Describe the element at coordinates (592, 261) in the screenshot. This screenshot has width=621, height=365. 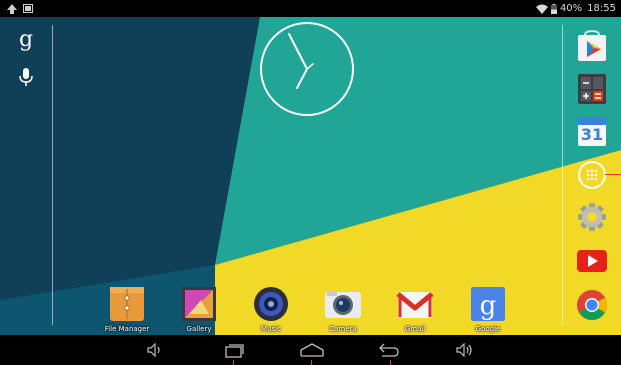
I see `youtube-icon` at that location.